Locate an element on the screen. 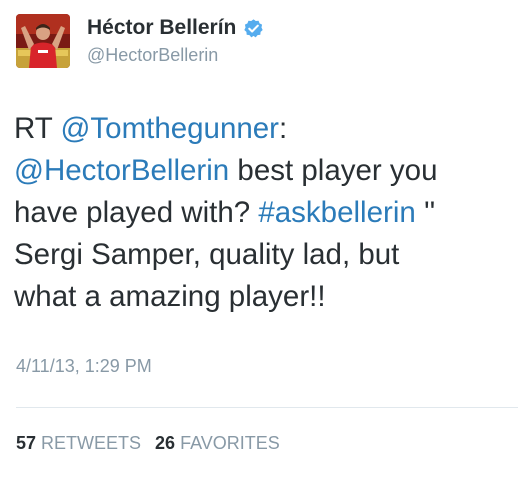 This screenshot has width=518, height=478. author-name-row: Héctor Bellerín is located at coordinates (175, 28).